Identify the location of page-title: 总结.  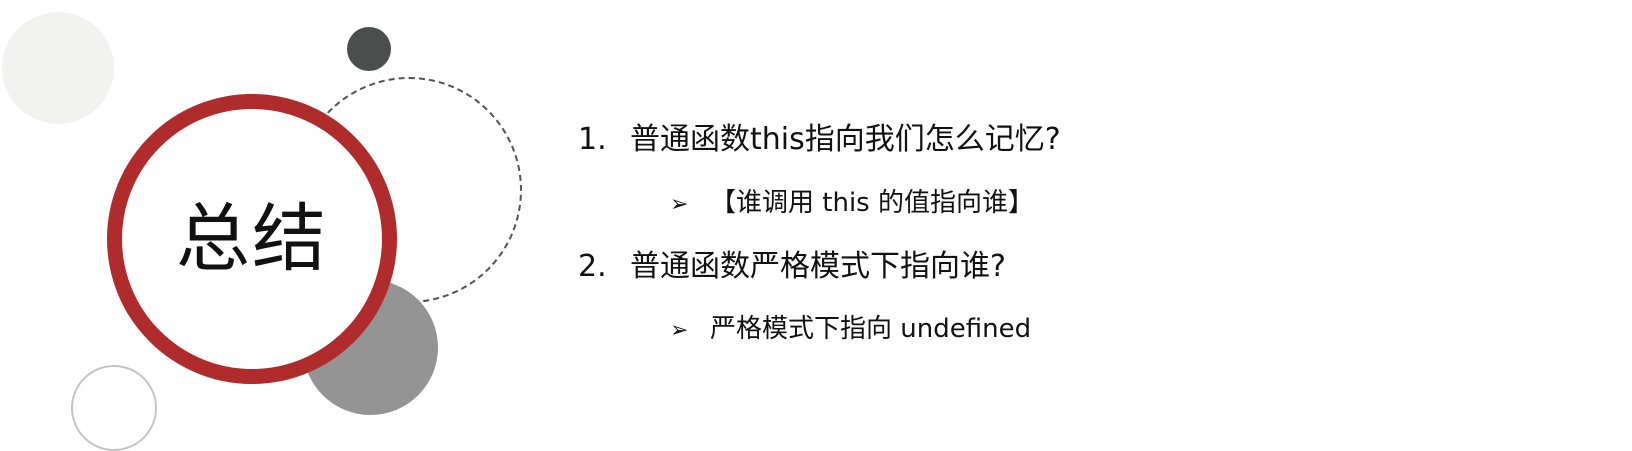
(252, 239).